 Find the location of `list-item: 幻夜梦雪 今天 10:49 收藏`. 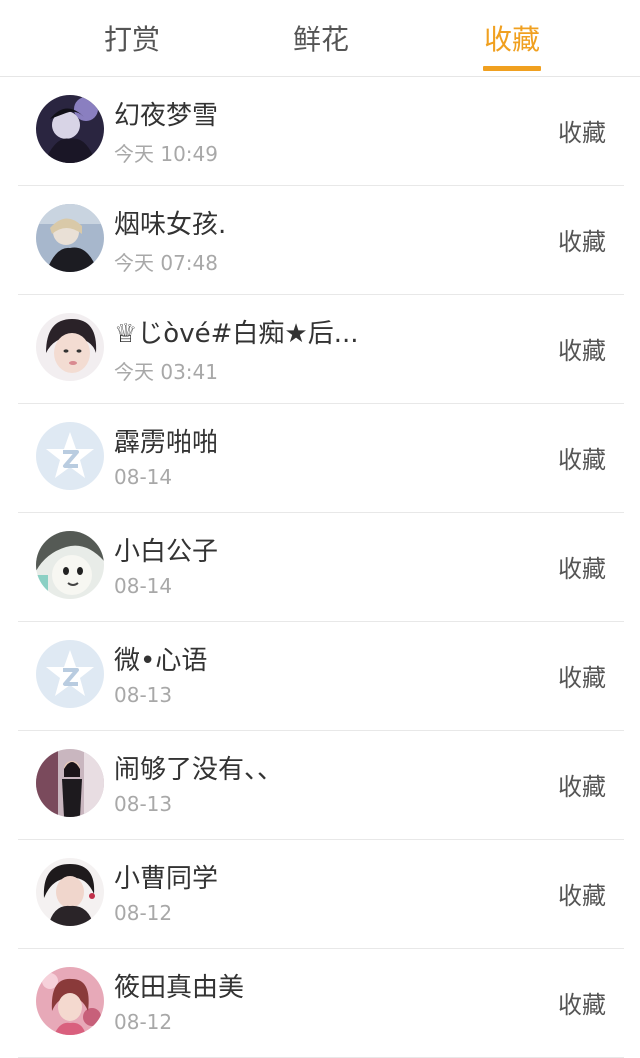

list-item: 幻夜梦雪 今天 10:49 收藏 is located at coordinates (321, 131).